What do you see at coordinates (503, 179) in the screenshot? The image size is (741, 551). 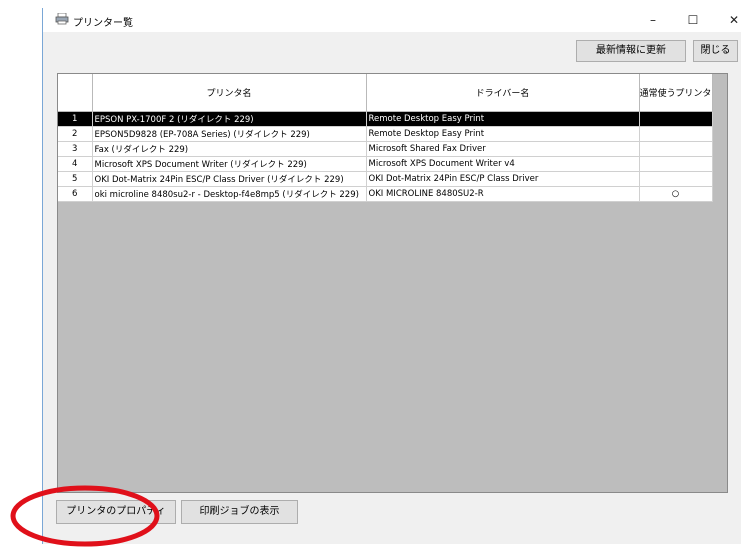 I see `driver-name-cell: OKI Dot-Matrix 24Pin ESC/P Class Driver` at bounding box center [503, 179].